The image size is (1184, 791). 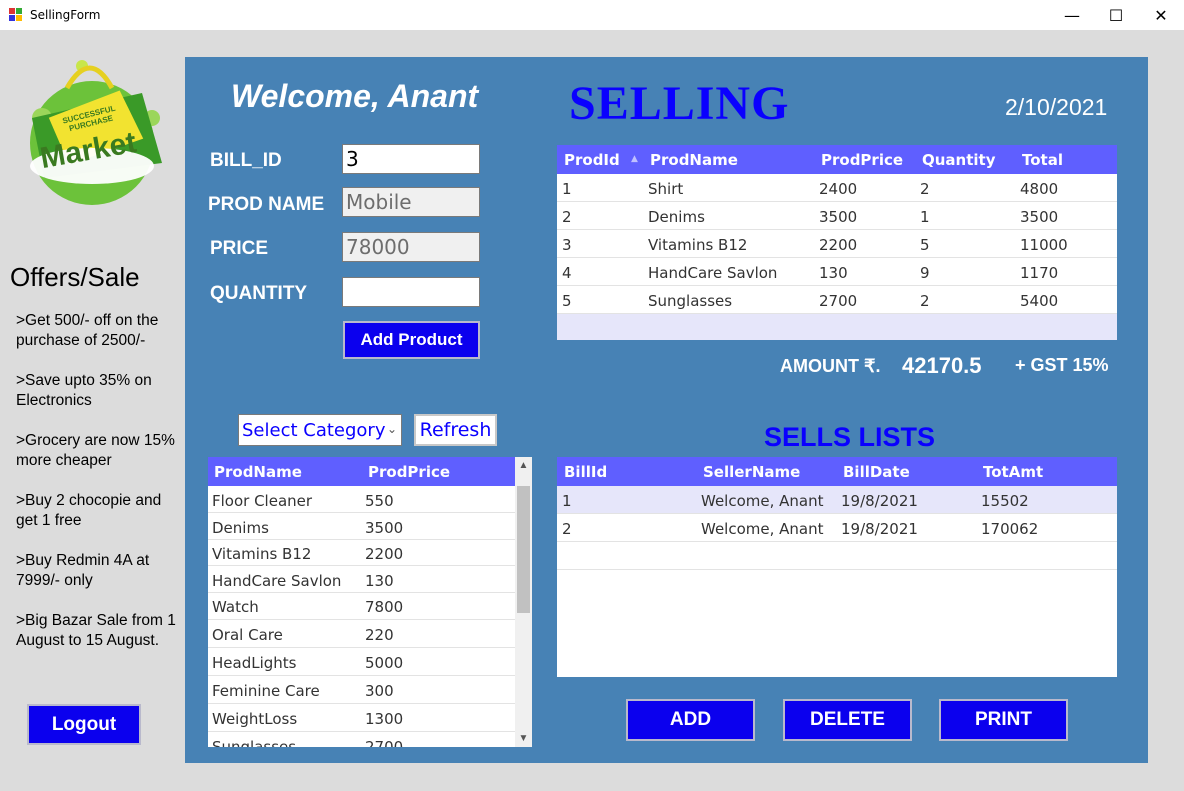 I want to click on cell: 170062, so click(x=1010, y=529).